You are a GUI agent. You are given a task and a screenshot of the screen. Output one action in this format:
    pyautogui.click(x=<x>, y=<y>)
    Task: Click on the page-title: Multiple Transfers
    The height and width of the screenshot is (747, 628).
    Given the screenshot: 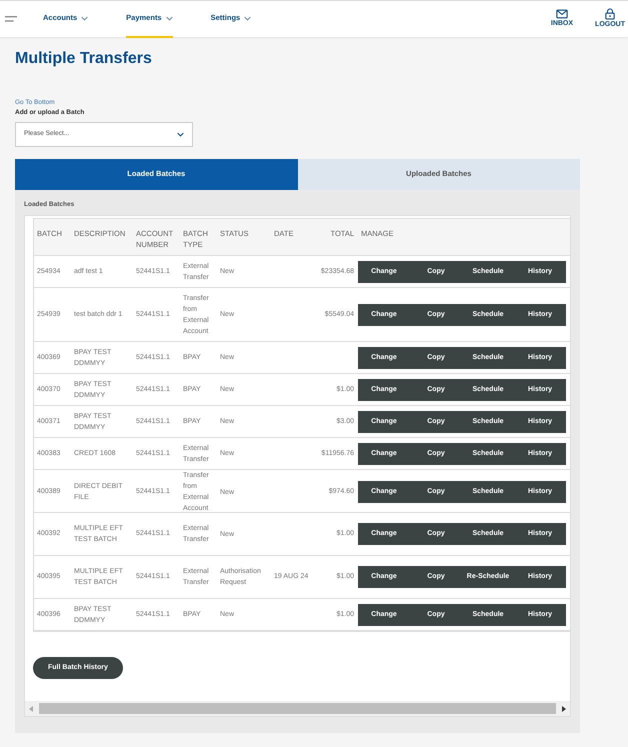 What is the action you would take?
    pyautogui.click(x=84, y=59)
    